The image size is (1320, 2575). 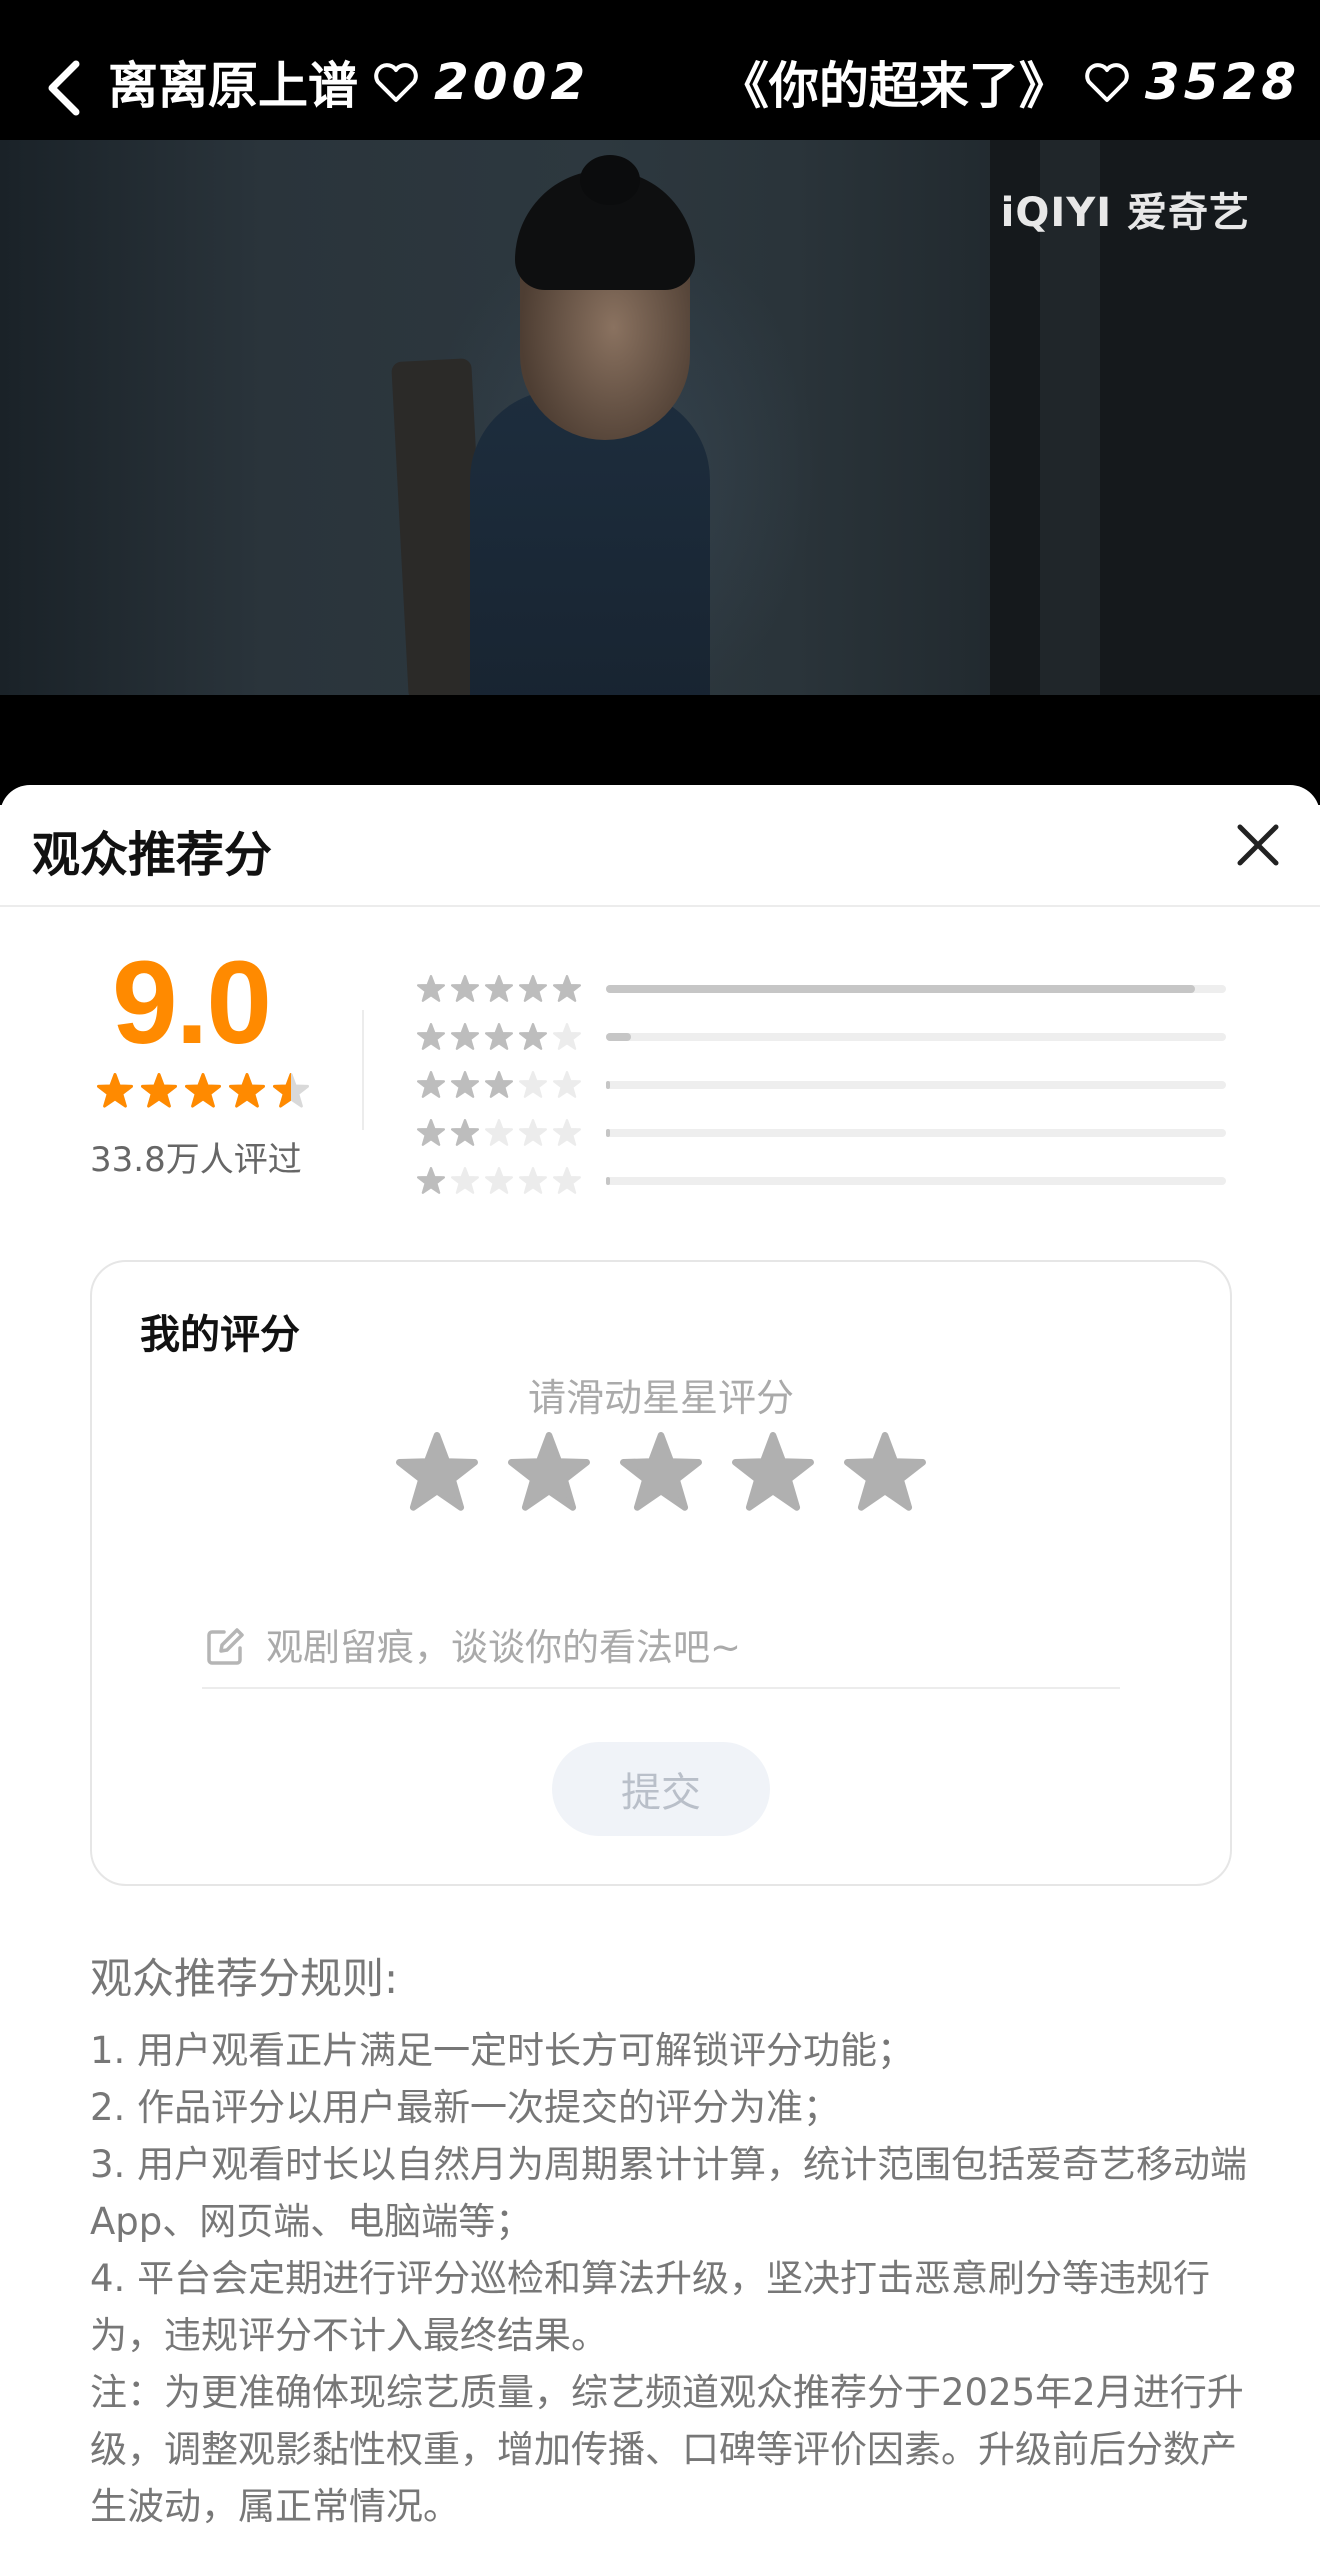 I want to click on rules-title: 观众推荐分规则:, so click(x=244, y=1978).